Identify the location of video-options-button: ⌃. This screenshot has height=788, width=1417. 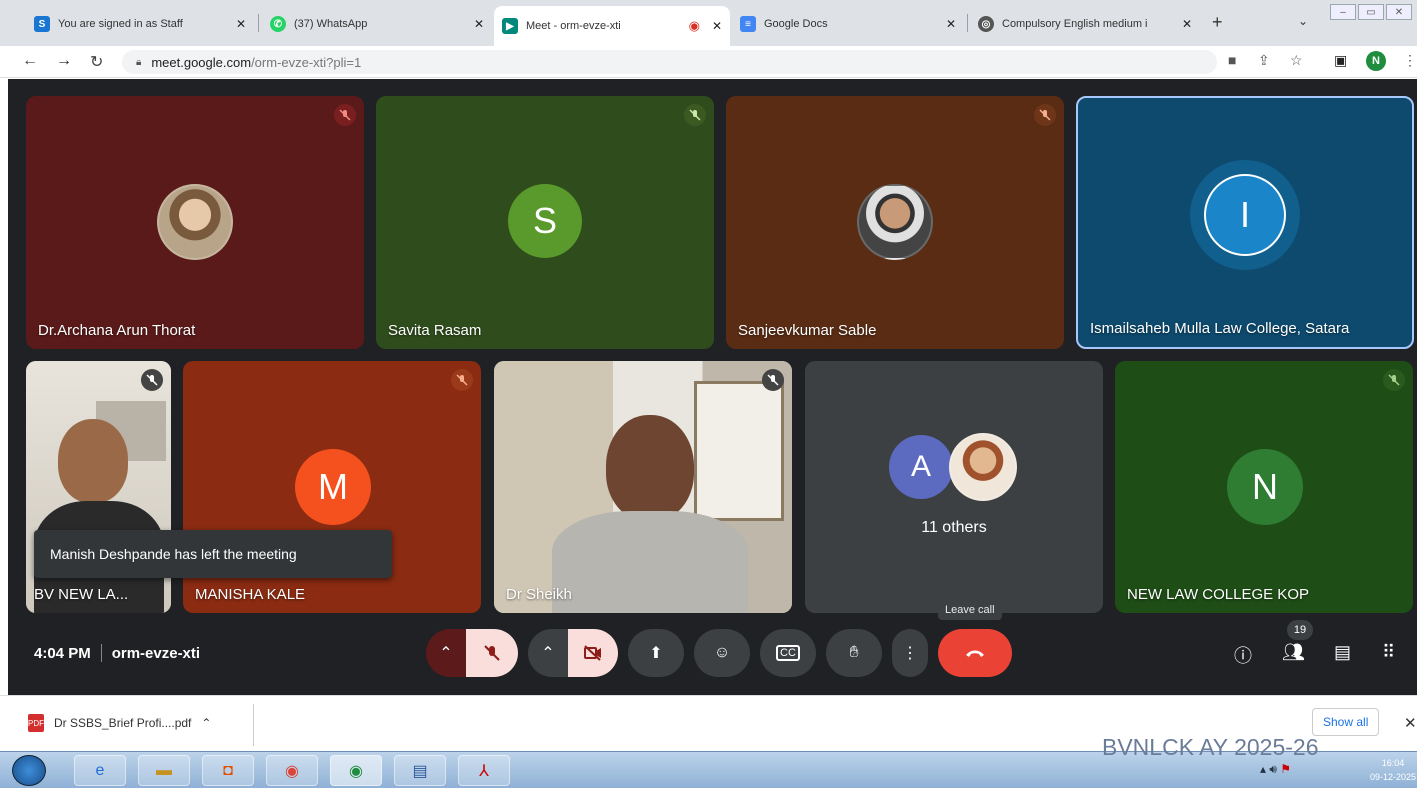
(548, 653).